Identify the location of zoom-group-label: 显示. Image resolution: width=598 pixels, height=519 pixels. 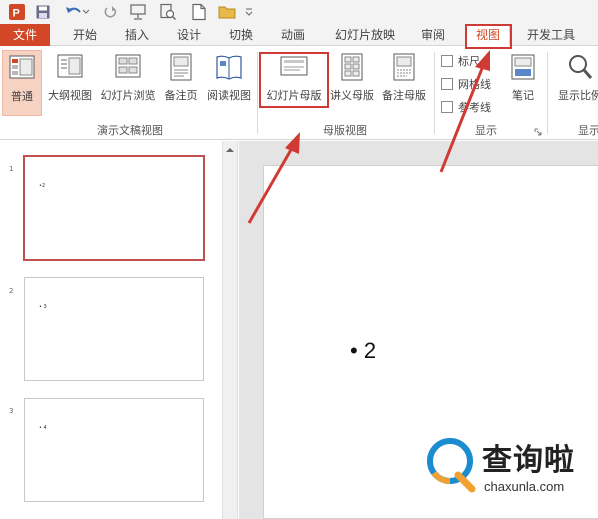
(588, 130).